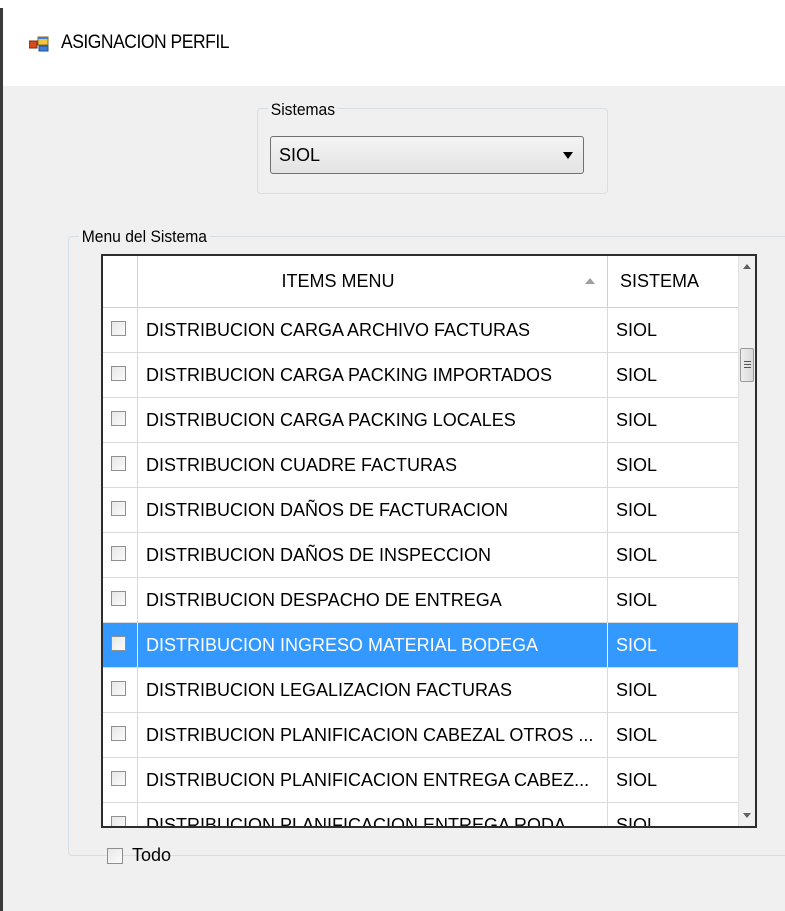  Describe the element at coordinates (331, 420) in the screenshot. I see `item-menu-cell: DISTRIBUCION CARGA PACKING LOCALES` at that location.